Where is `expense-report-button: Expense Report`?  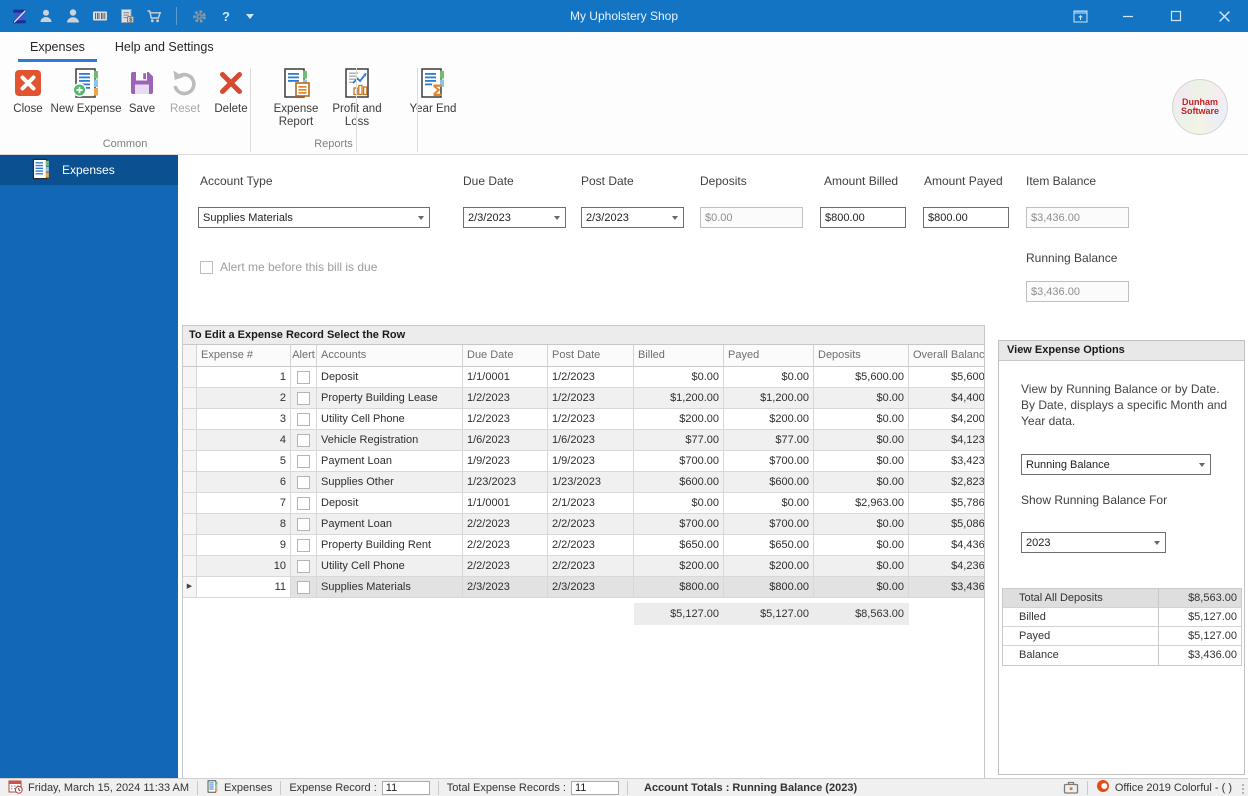 expense-report-button: Expense Report is located at coordinates (296, 95).